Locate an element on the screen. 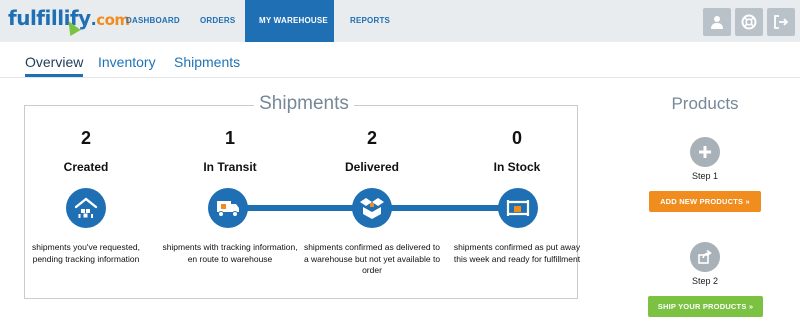  shipments-panel-title: Shipments is located at coordinates (304, 105).